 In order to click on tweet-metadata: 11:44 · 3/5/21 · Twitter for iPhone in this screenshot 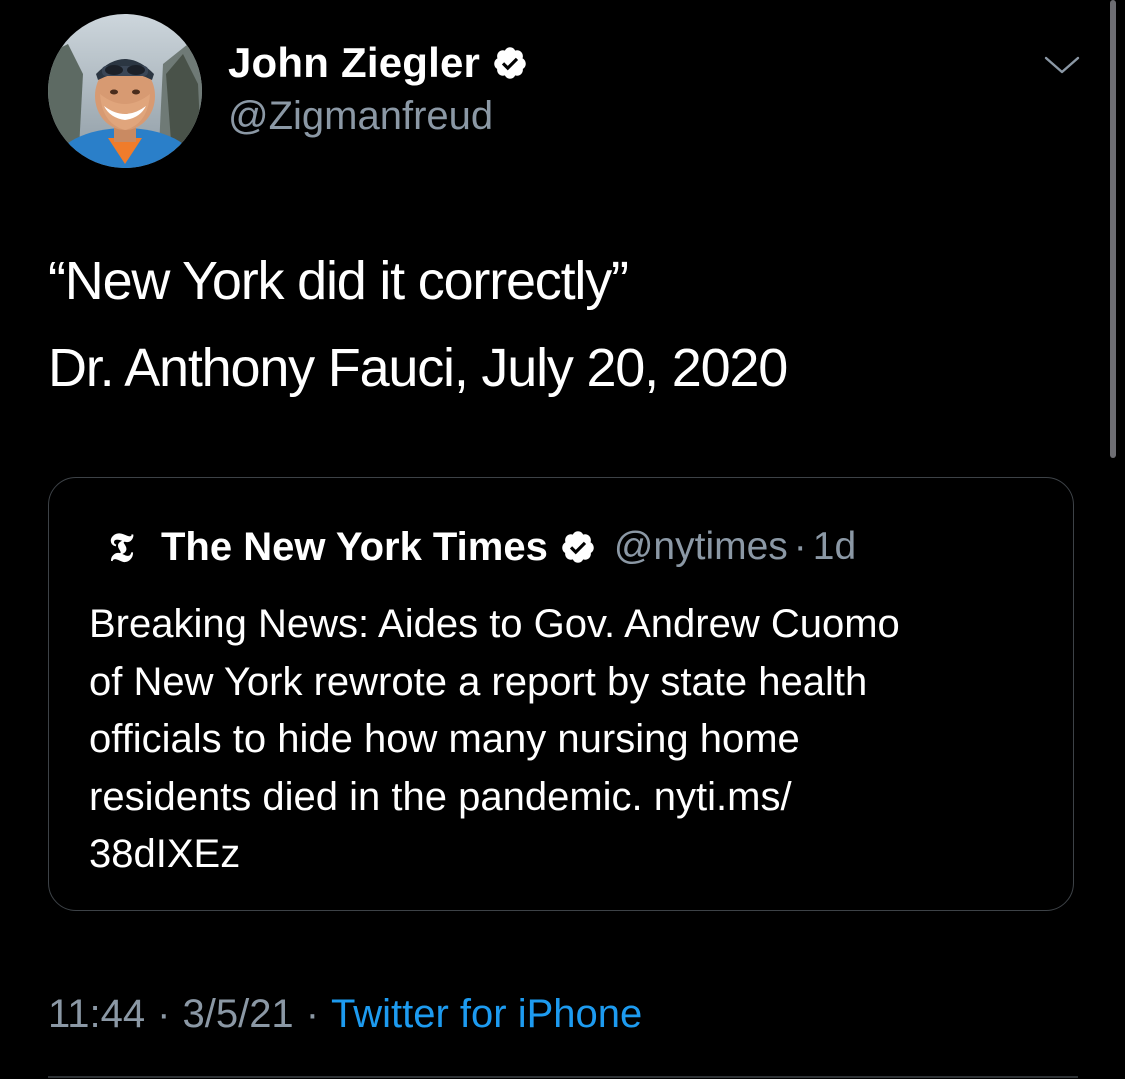, I will do `click(345, 1014)`.